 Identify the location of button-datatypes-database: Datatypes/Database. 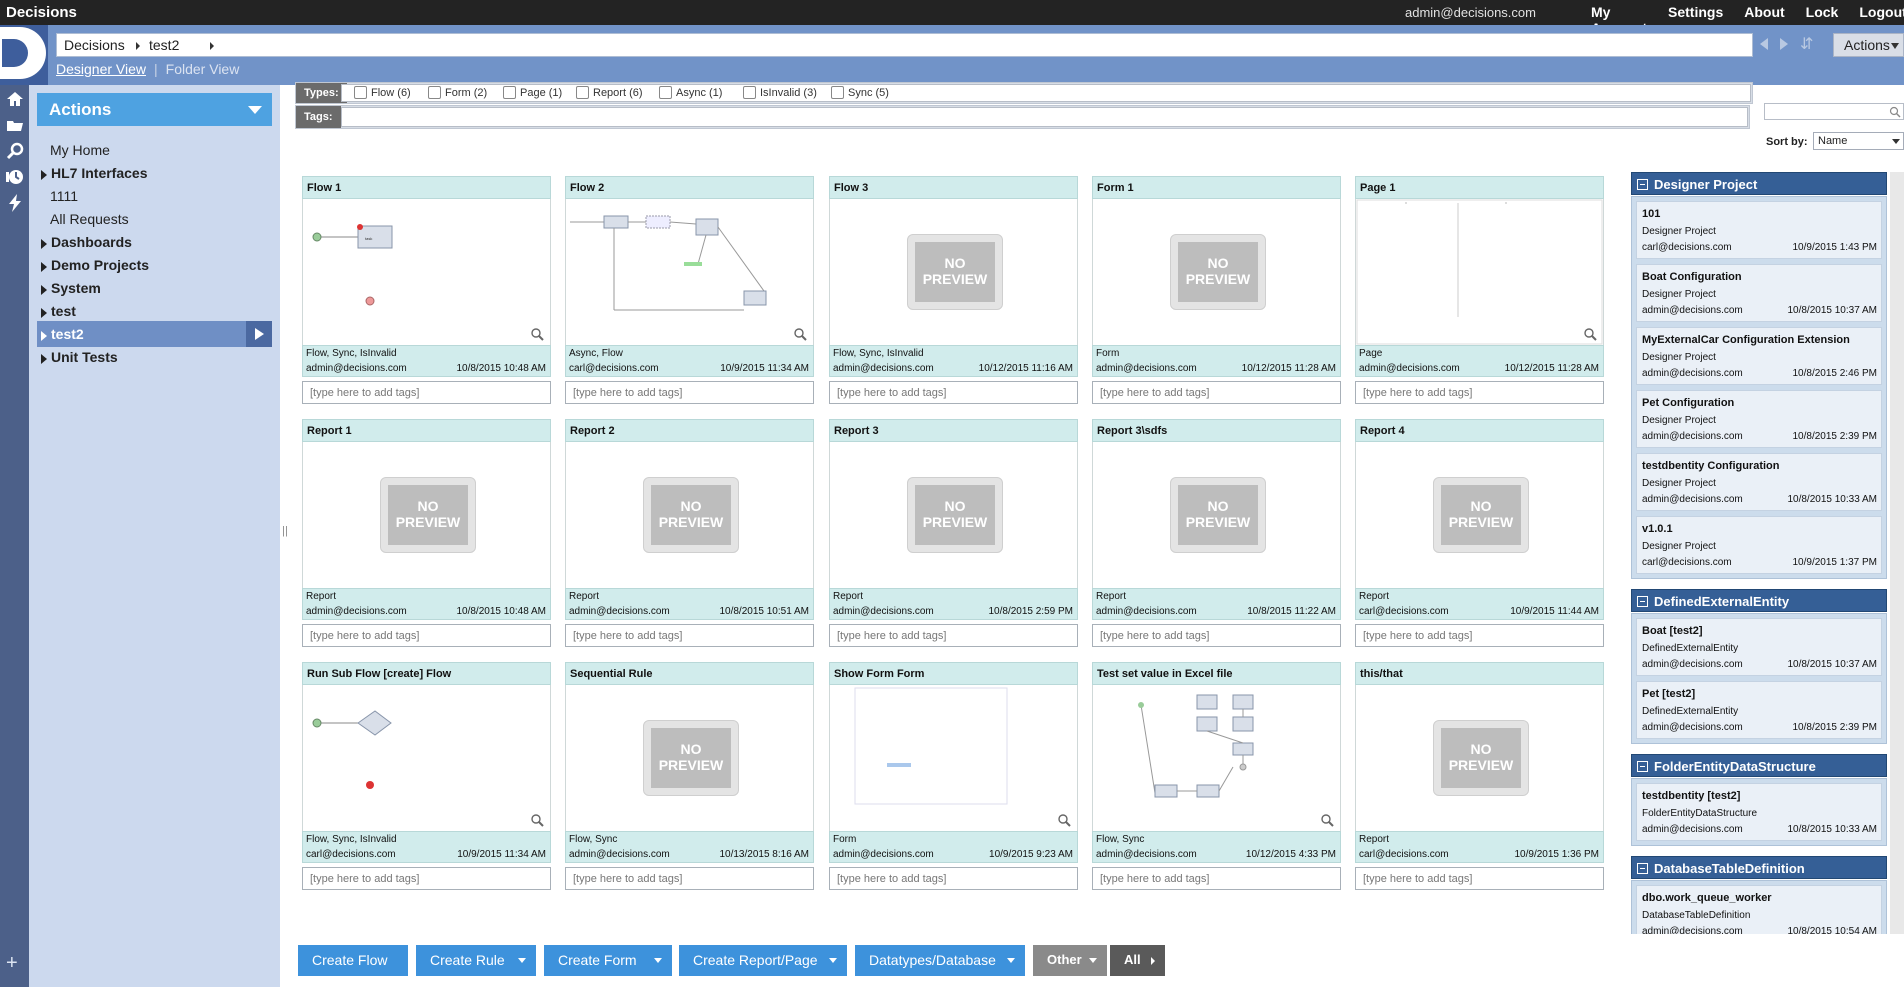
(940, 960).